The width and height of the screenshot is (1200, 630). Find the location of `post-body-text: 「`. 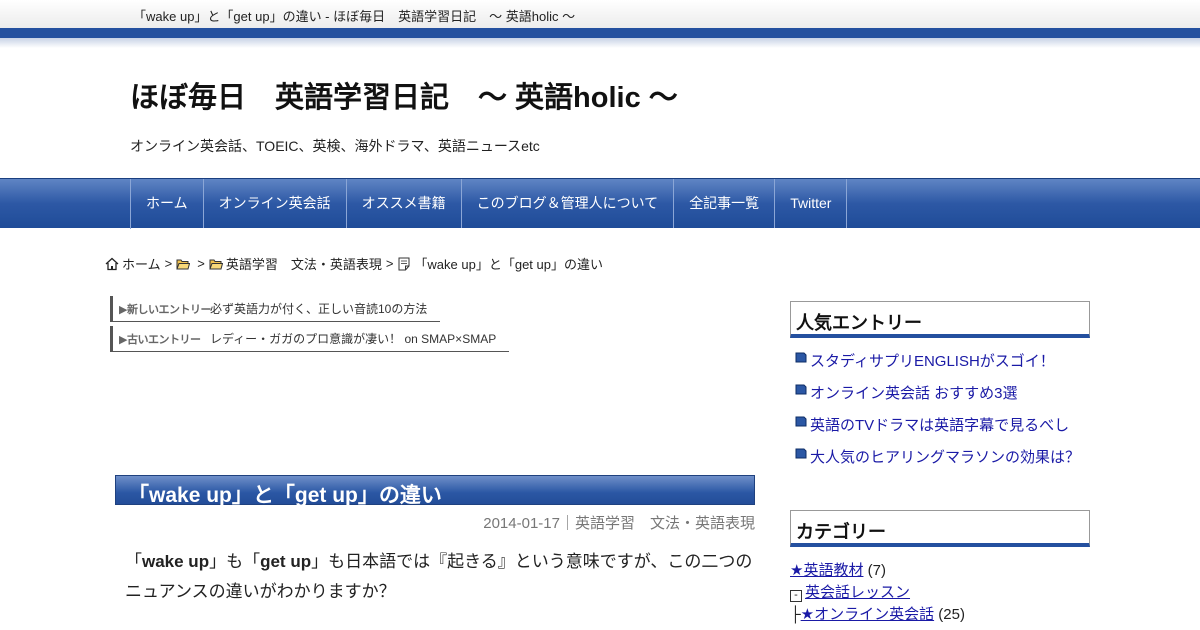

post-body-text: 「 is located at coordinates (133, 561).